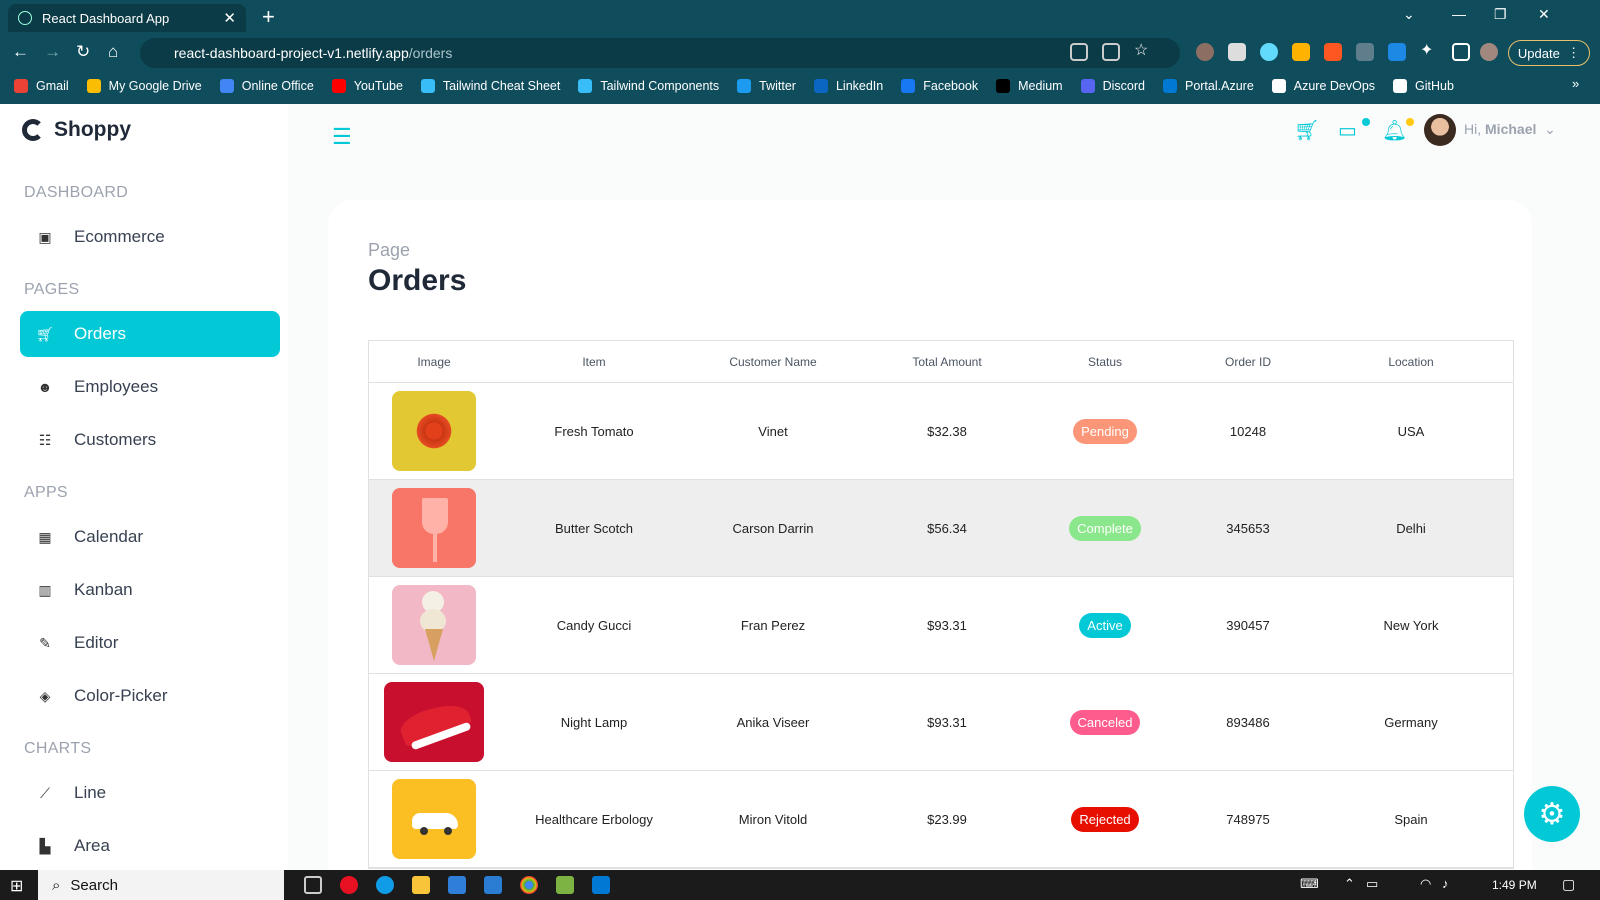  I want to click on sidebar-item-calendar: ▦ Calendar, so click(150, 537).